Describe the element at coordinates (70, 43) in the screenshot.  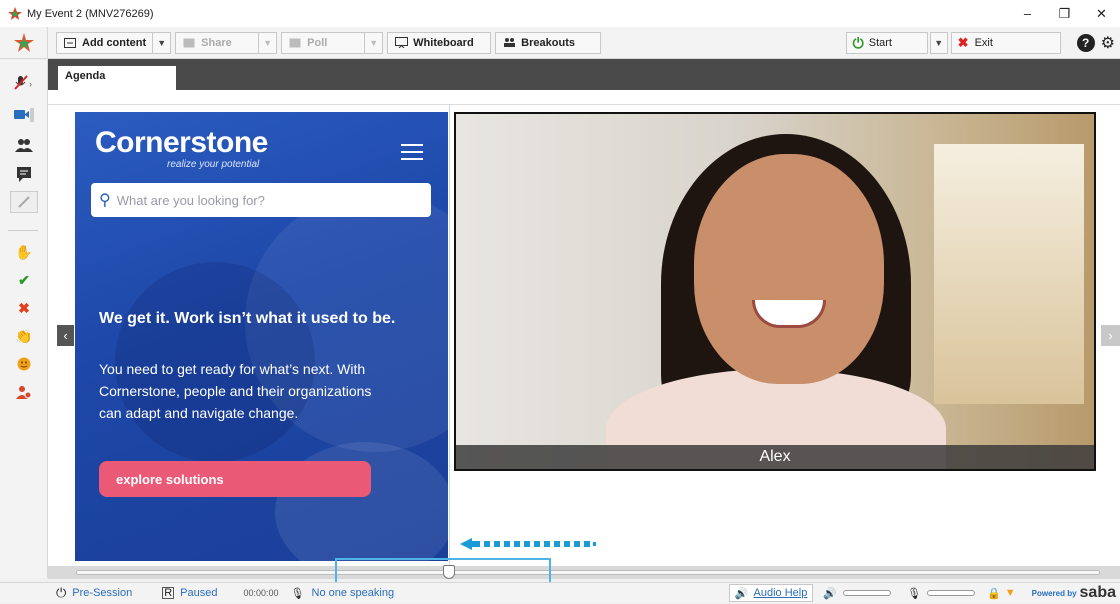
I see `add-content-icon` at that location.